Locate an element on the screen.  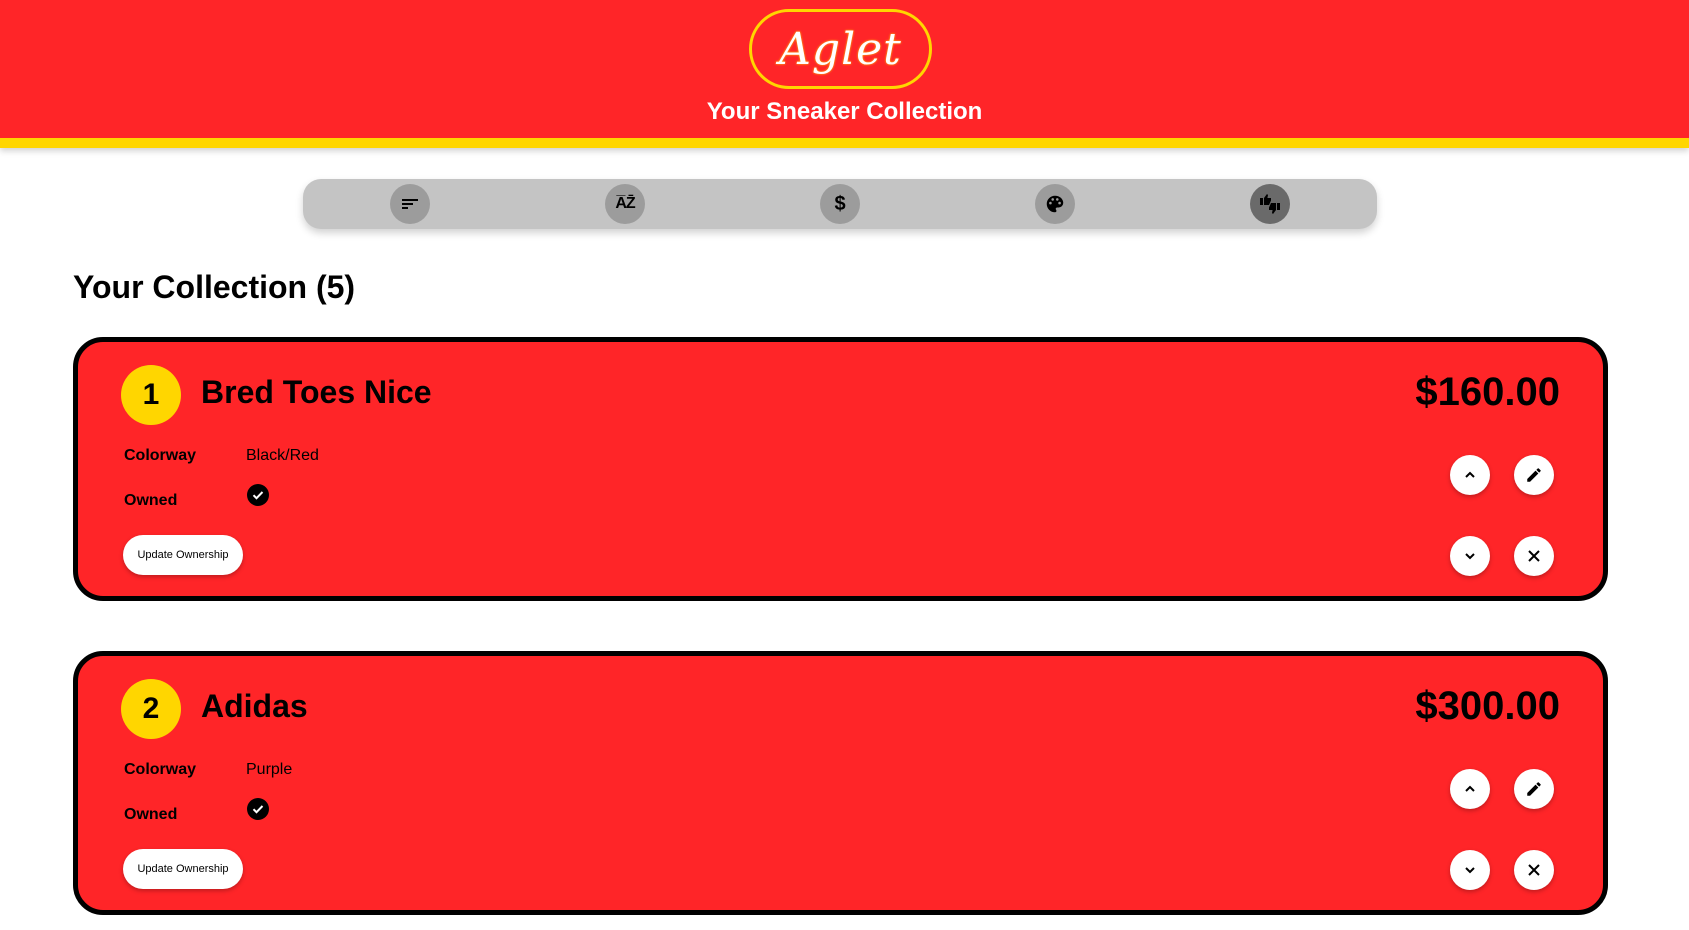
logo-text: Aglet is located at coordinates (840, 49).